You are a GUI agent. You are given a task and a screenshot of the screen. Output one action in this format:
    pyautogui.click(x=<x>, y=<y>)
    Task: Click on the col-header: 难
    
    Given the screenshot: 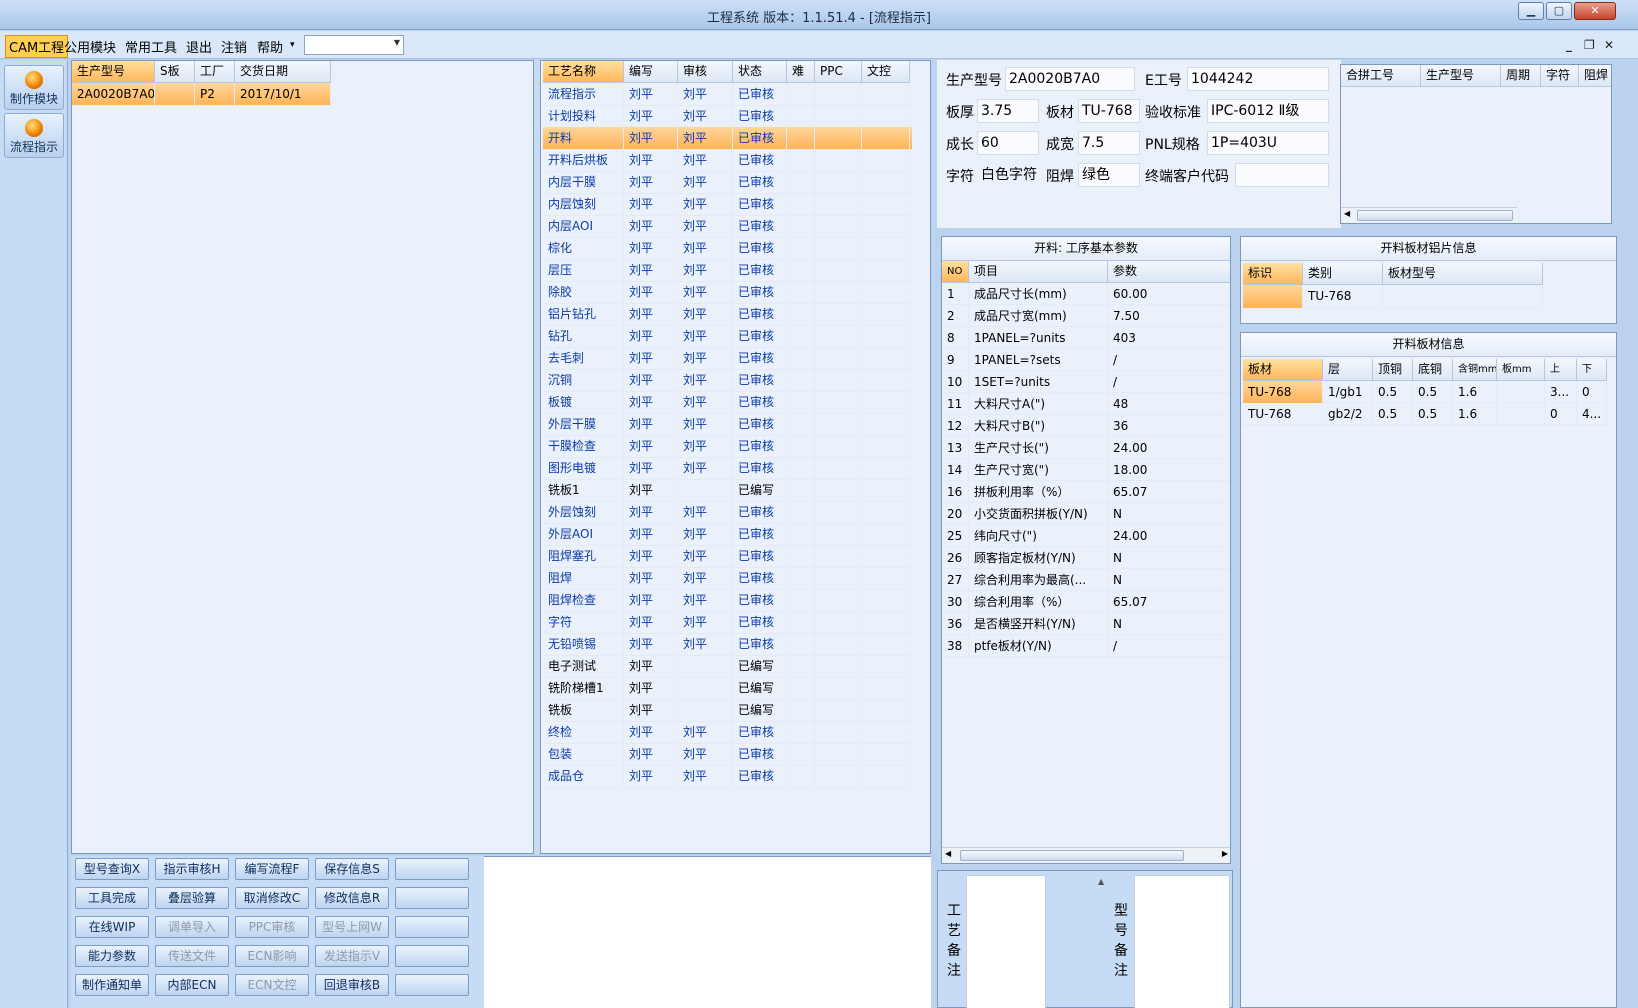 What is the action you would take?
    pyautogui.click(x=801, y=72)
    